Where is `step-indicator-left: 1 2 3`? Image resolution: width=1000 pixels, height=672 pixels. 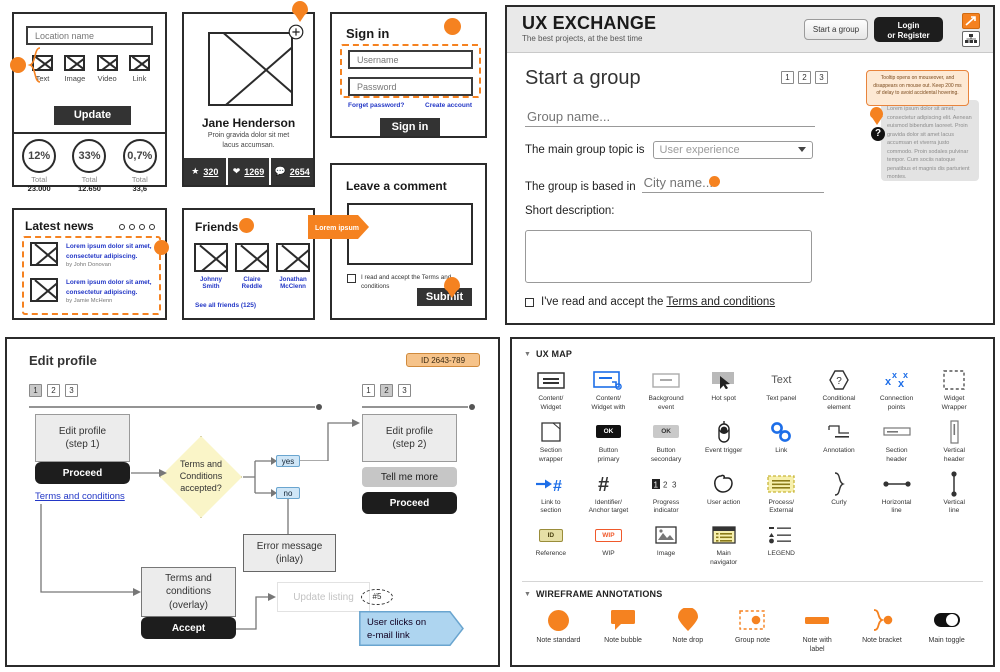 step-indicator-left: 1 2 3 is located at coordinates (53, 390).